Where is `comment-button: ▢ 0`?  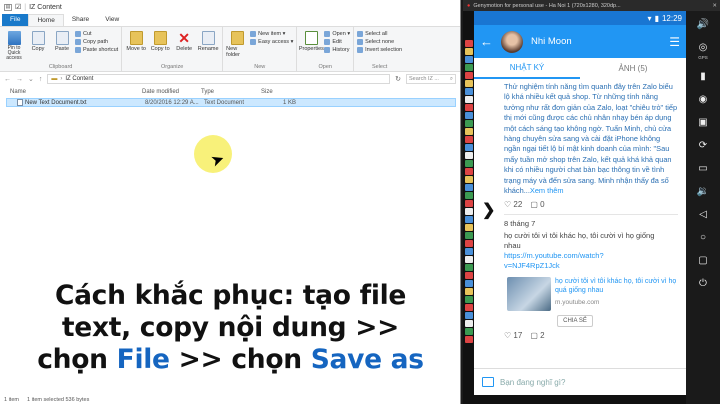 comment-button: ▢ 0 is located at coordinates (537, 204).